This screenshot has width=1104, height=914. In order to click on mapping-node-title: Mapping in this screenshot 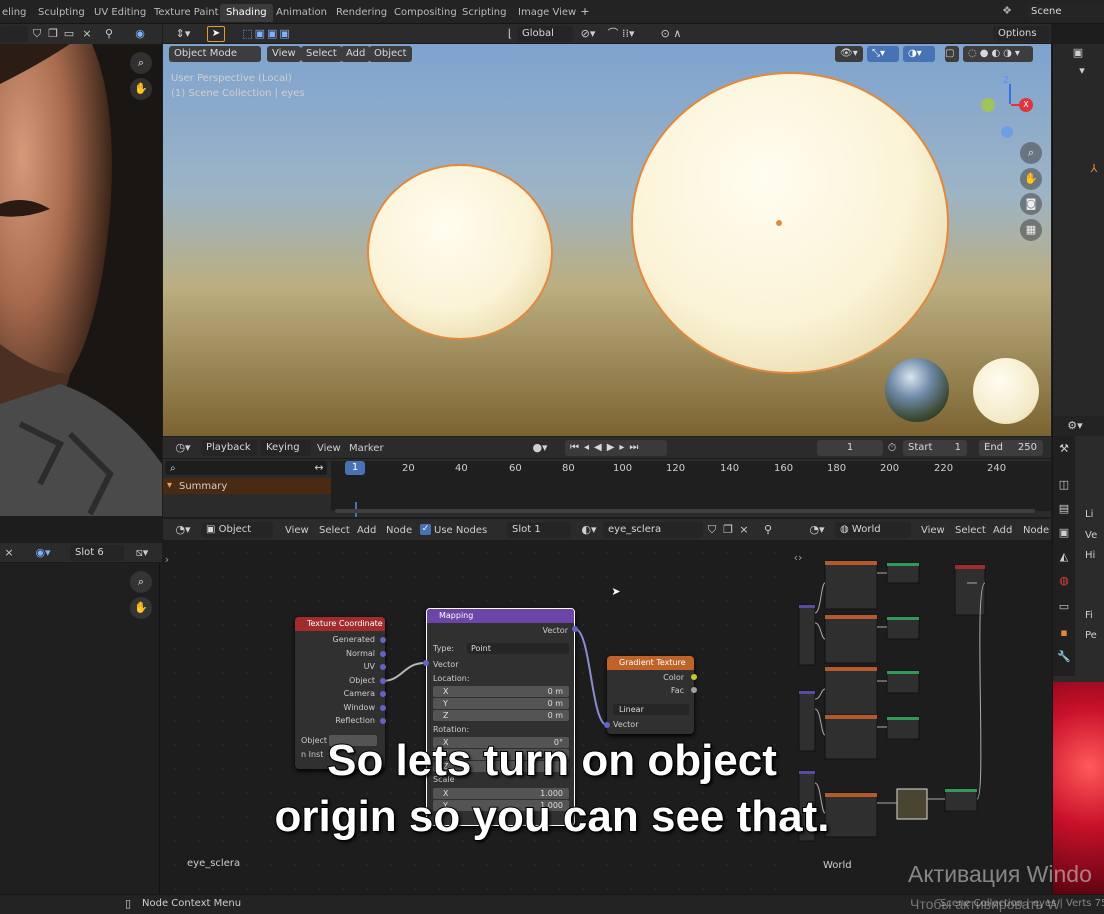, I will do `click(500, 616)`.